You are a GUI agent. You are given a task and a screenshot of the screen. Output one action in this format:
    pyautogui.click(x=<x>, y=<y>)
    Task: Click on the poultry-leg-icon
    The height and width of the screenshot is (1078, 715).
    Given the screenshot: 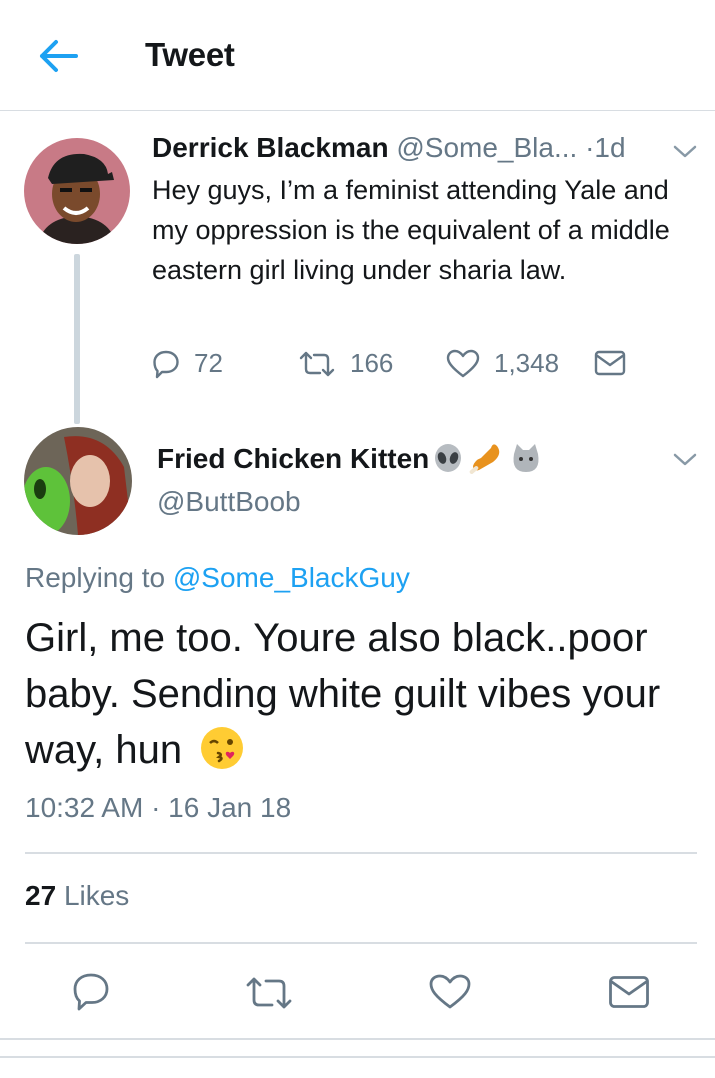 What is the action you would take?
    pyautogui.click(x=484, y=459)
    